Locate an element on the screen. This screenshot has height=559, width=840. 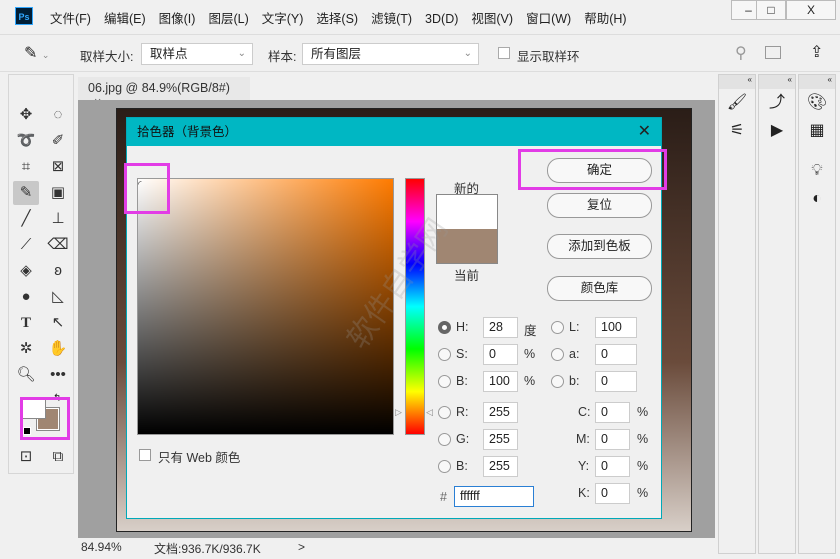
zoom-level: 84.94% is located at coordinates (101, 547).